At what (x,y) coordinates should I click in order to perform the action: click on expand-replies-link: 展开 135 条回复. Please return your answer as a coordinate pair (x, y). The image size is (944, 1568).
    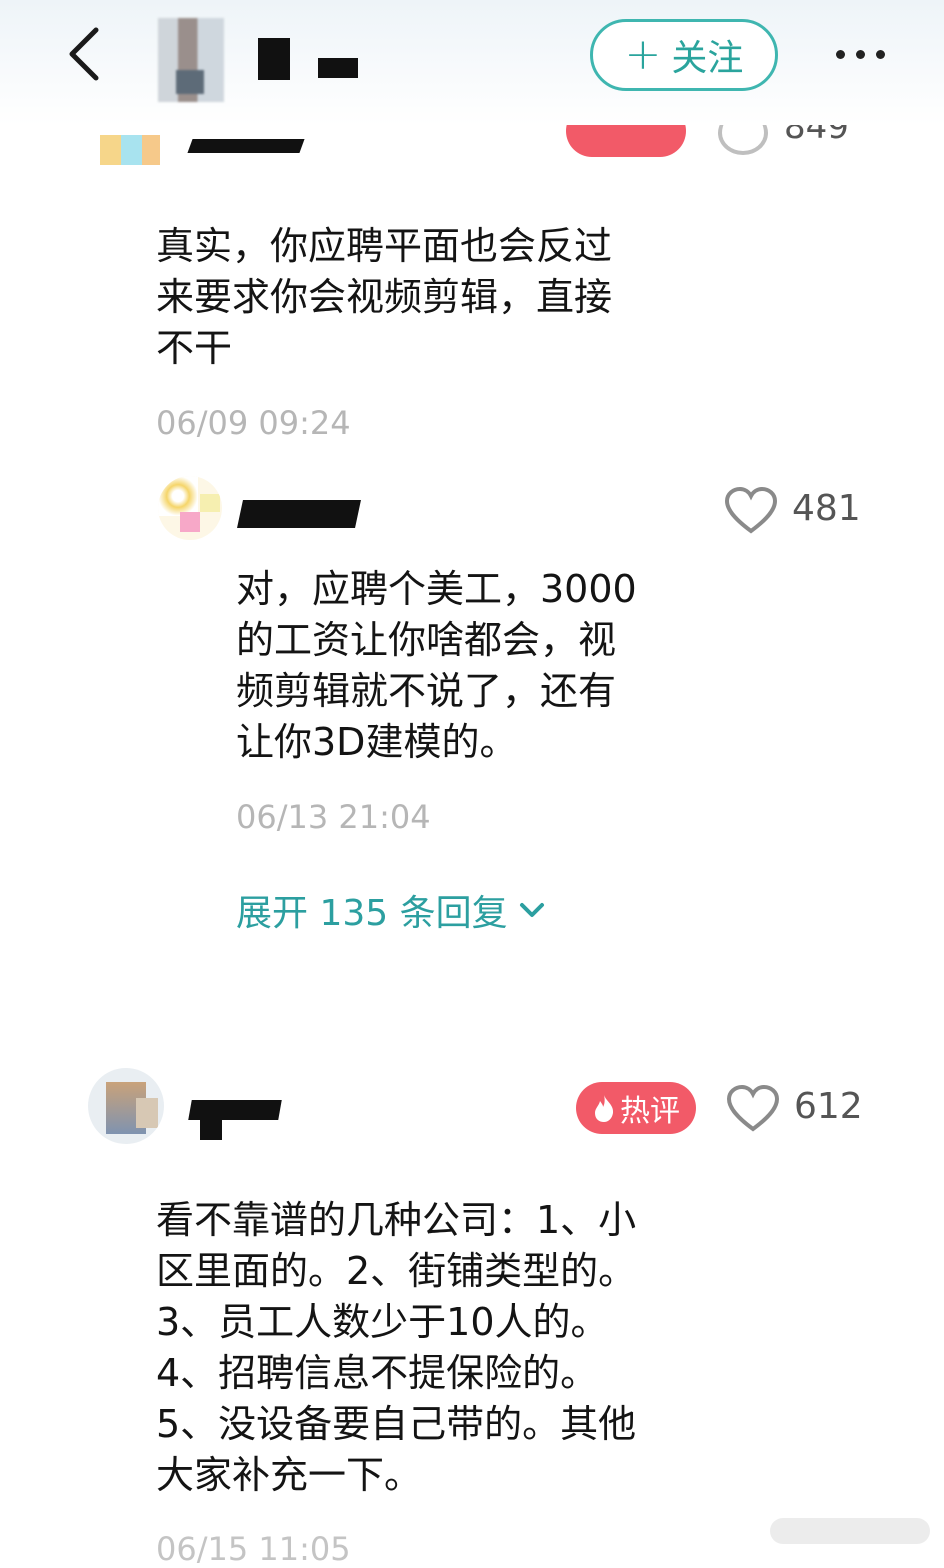
    Looking at the image, I should click on (391, 910).